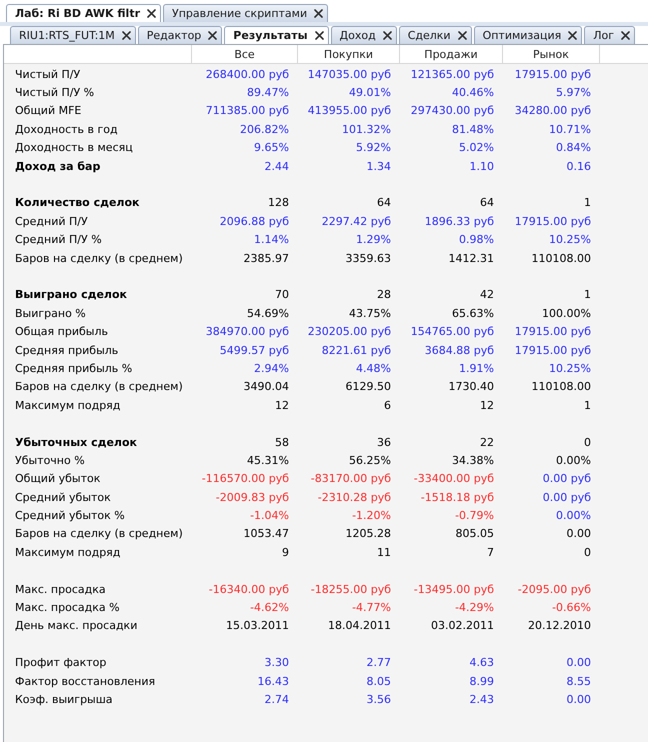  Describe the element at coordinates (67, 552) in the screenshot. I see `row-label: Максимум подряд` at that location.